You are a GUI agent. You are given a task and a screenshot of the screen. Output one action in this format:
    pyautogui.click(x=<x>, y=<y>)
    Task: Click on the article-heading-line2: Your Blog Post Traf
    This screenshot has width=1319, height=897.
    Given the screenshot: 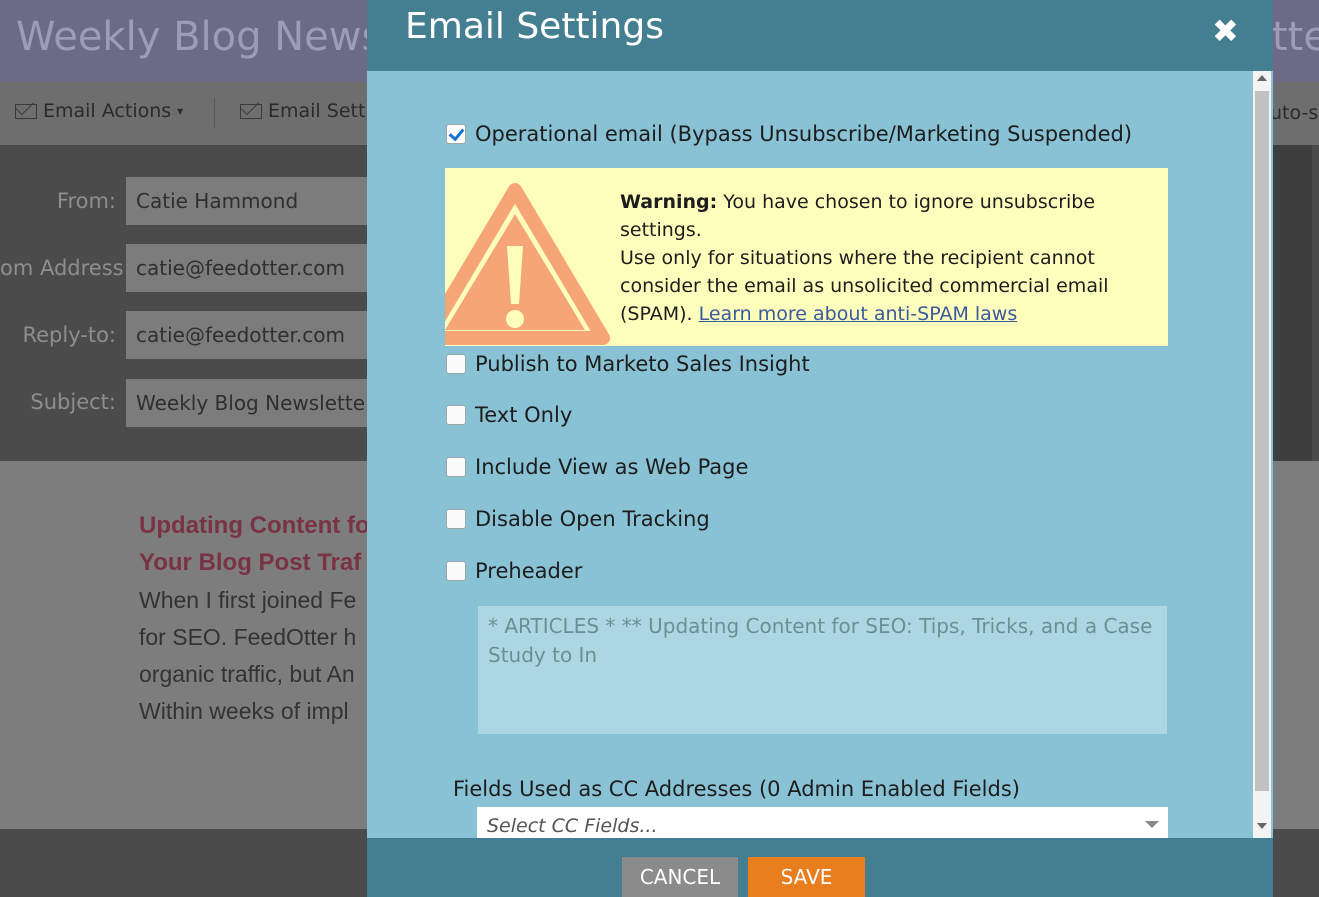 What is the action you would take?
    pyautogui.click(x=250, y=562)
    